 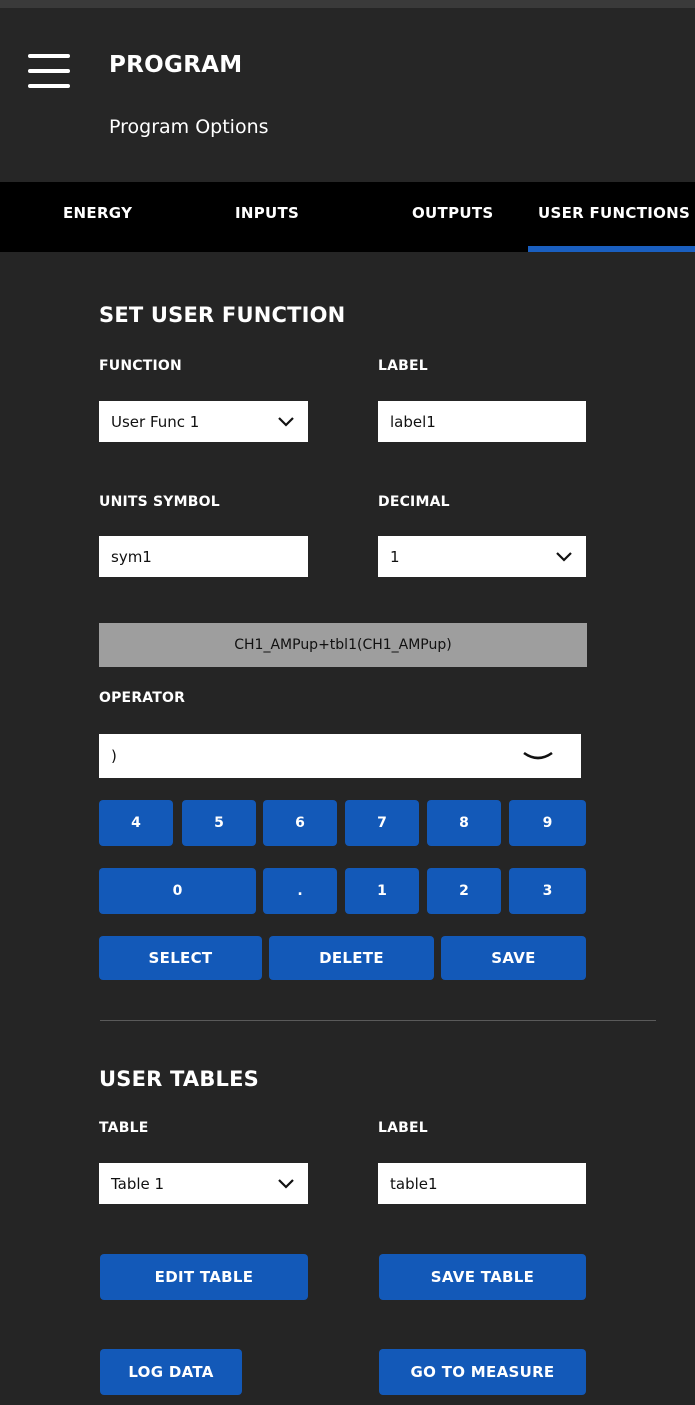 I want to click on set-user-function-title: SET USER FUNCTION, so click(x=222, y=315).